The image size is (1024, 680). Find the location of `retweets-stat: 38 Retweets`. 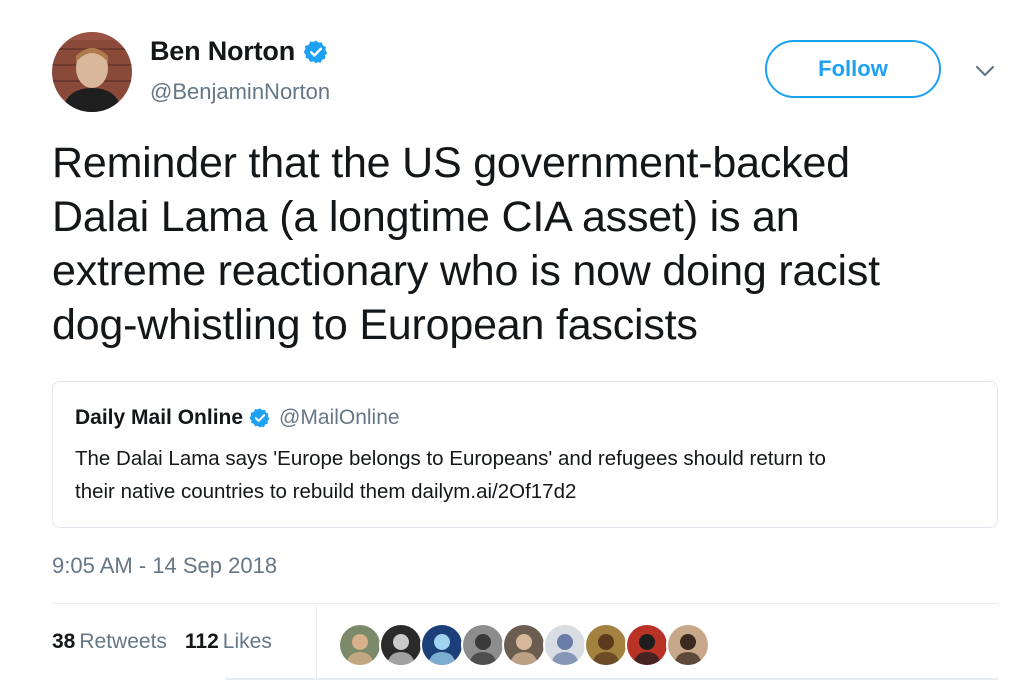

retweets-stat: 38 Retweets is located at coordinates (109, 642).